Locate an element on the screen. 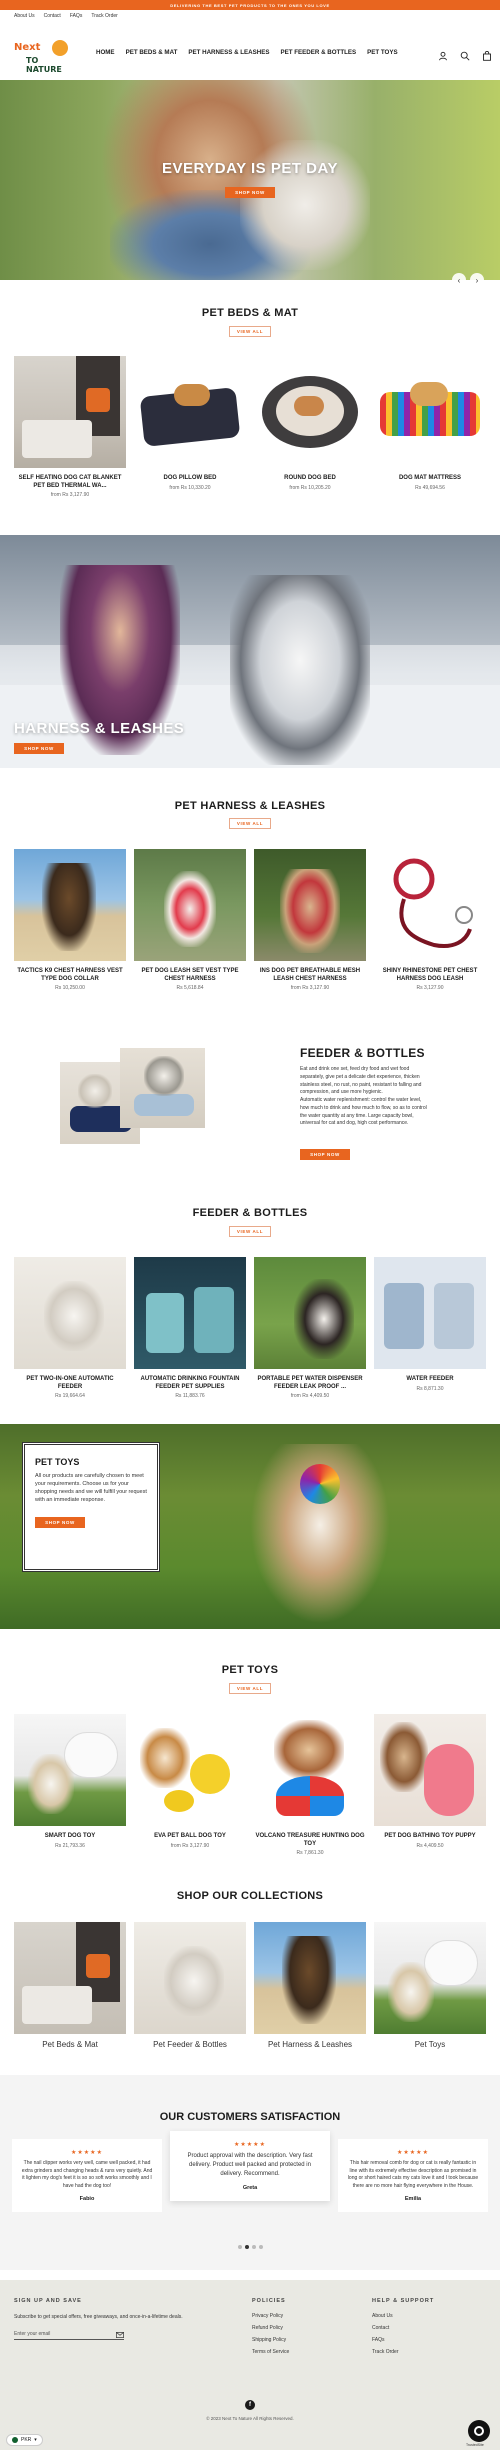 This screenshot has height=2450, width=500. footer-link-faqs: FAQs is located at coordinates (385, 2340).